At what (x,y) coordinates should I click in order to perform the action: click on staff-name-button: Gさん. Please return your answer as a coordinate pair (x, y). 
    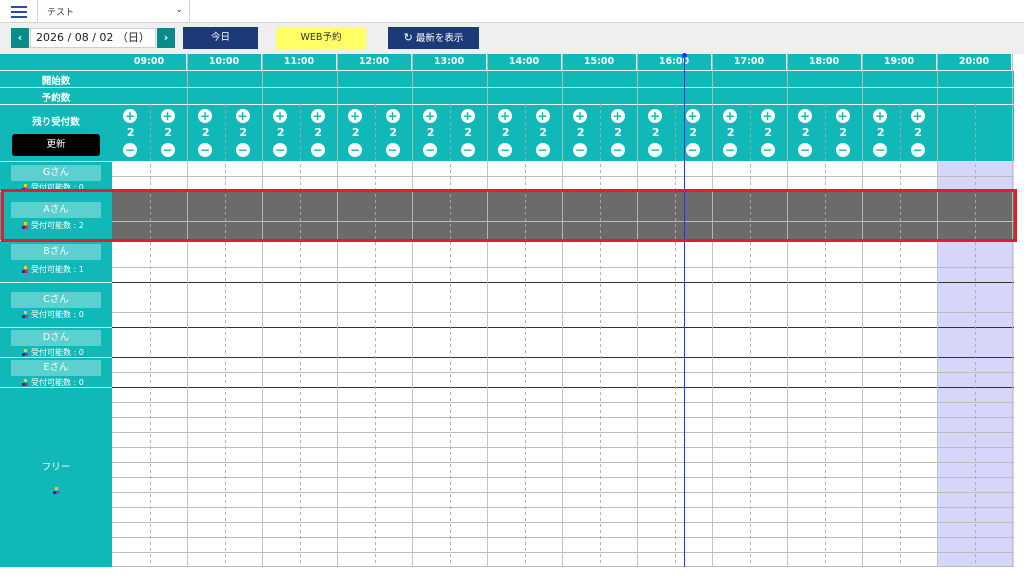
    Looking at the image, I should click on (56, 173).